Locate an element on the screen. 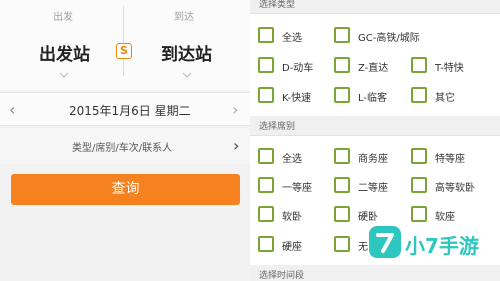  section-title: 选择席别 is located at coordinates (277, 127).